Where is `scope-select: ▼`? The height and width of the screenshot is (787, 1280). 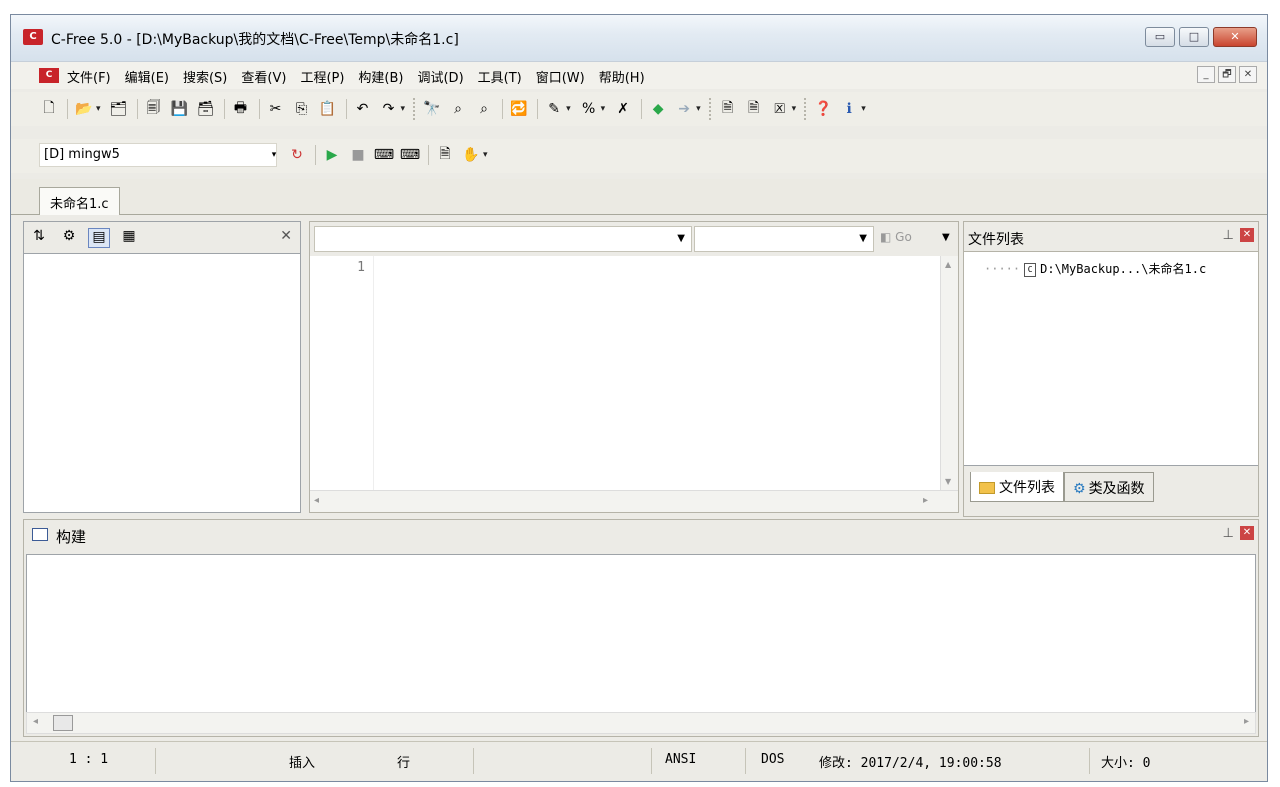
scope-select: ▼ is located at coordinates (503, 239).